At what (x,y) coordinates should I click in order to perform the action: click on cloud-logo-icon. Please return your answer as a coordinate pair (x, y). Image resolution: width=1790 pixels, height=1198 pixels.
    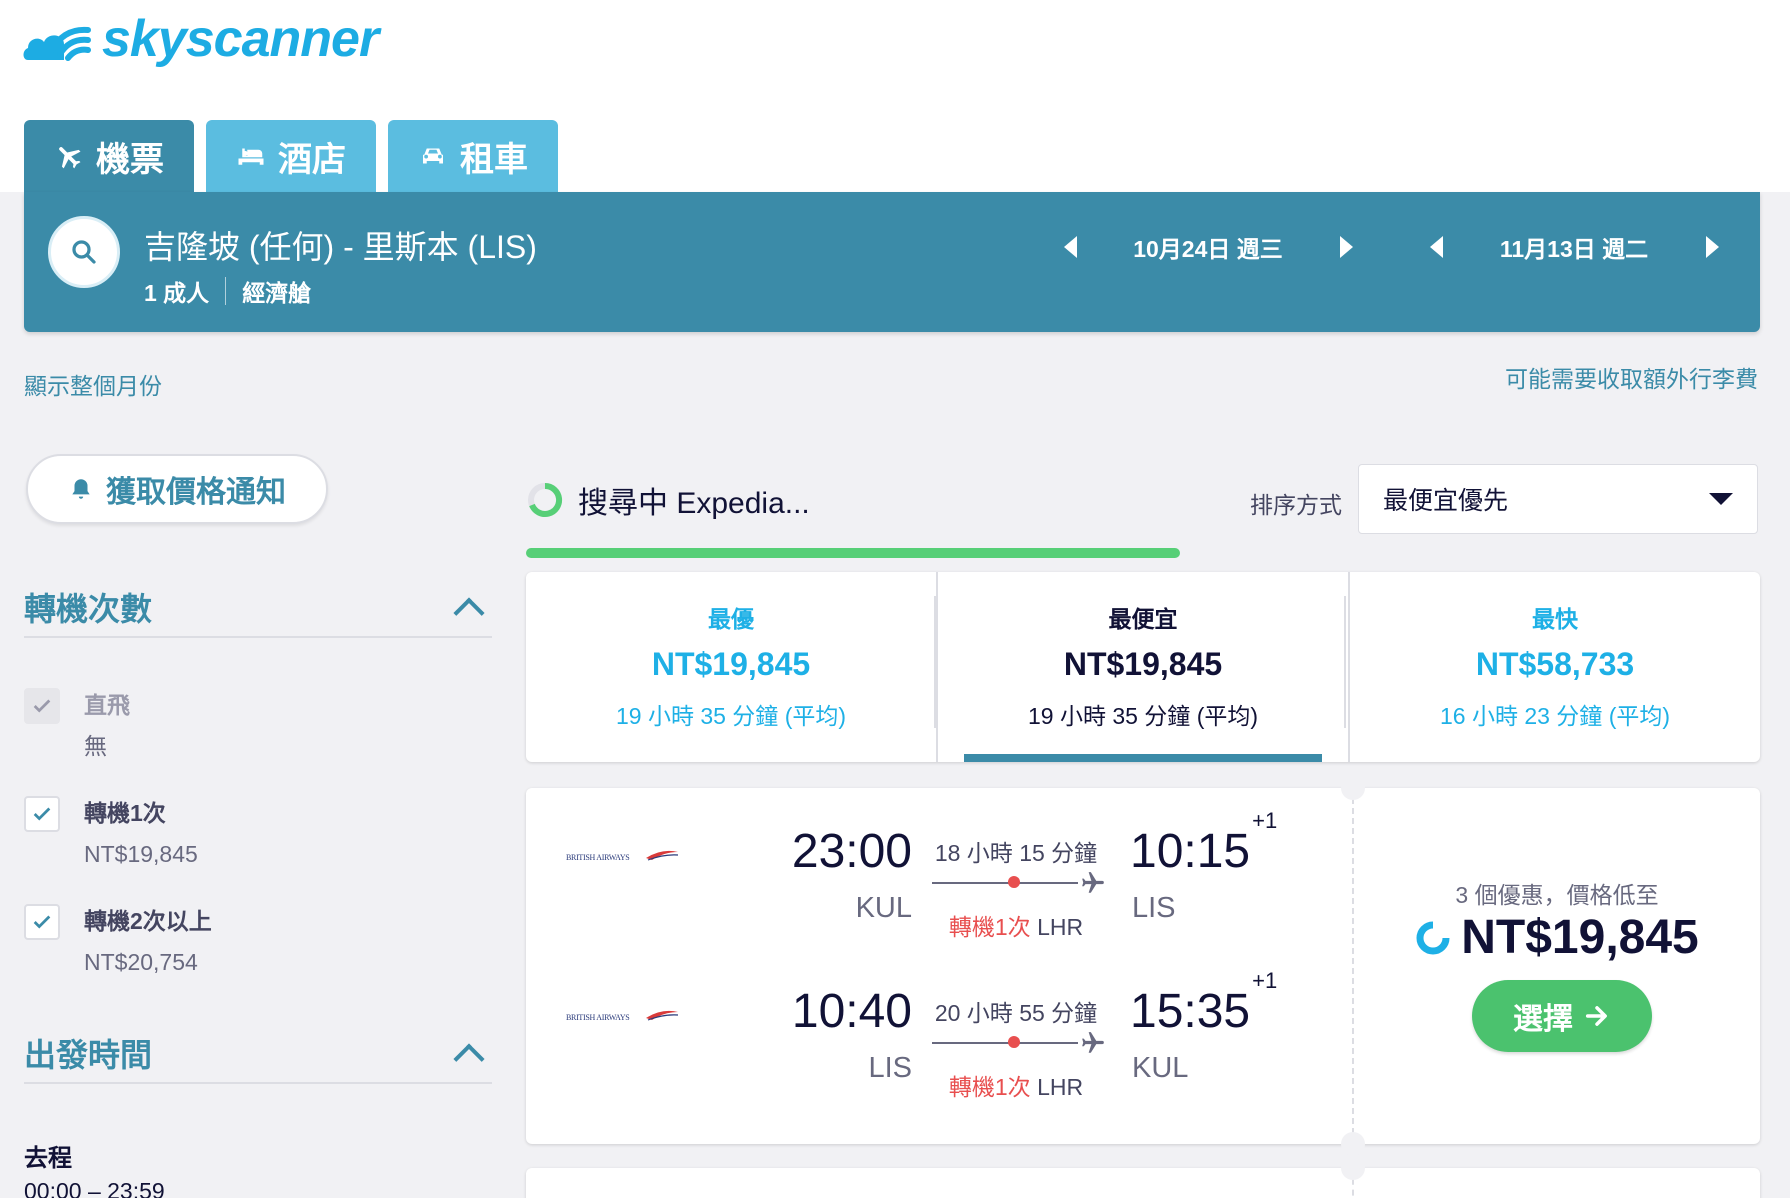
    Looking at the image, I should click on (57, 43).